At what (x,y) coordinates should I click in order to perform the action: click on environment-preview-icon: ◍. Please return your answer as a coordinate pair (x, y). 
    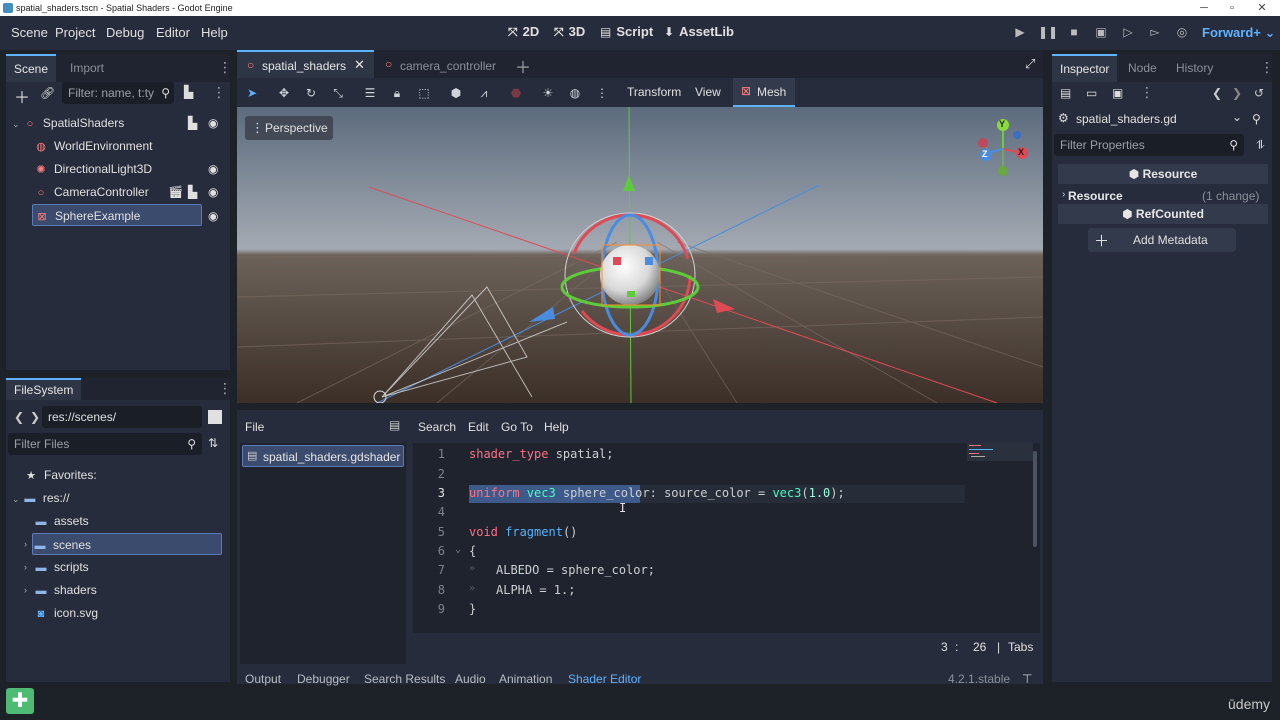
    Looking at the image, I should click on (575, 93).